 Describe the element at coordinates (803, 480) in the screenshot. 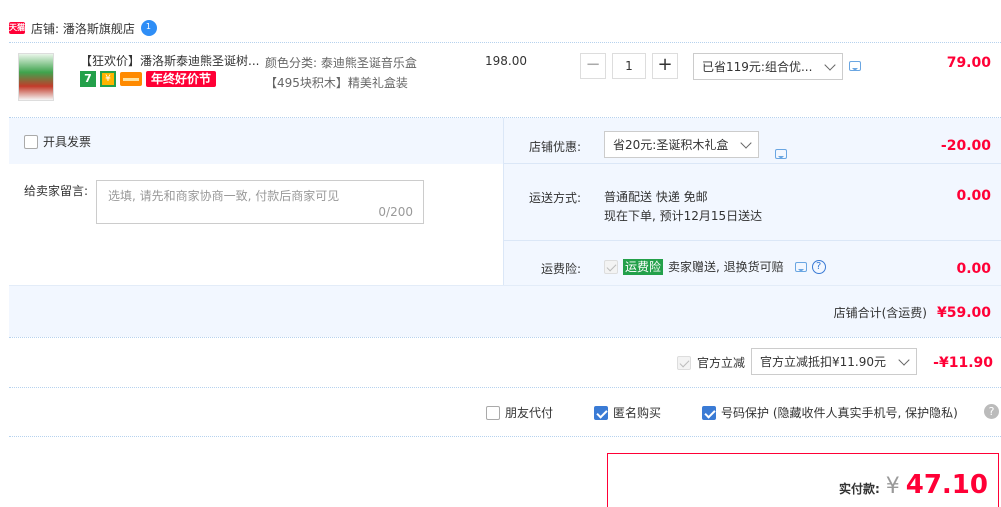

I see `payment-summary: 实付款: ¥ 47.10` at that location.